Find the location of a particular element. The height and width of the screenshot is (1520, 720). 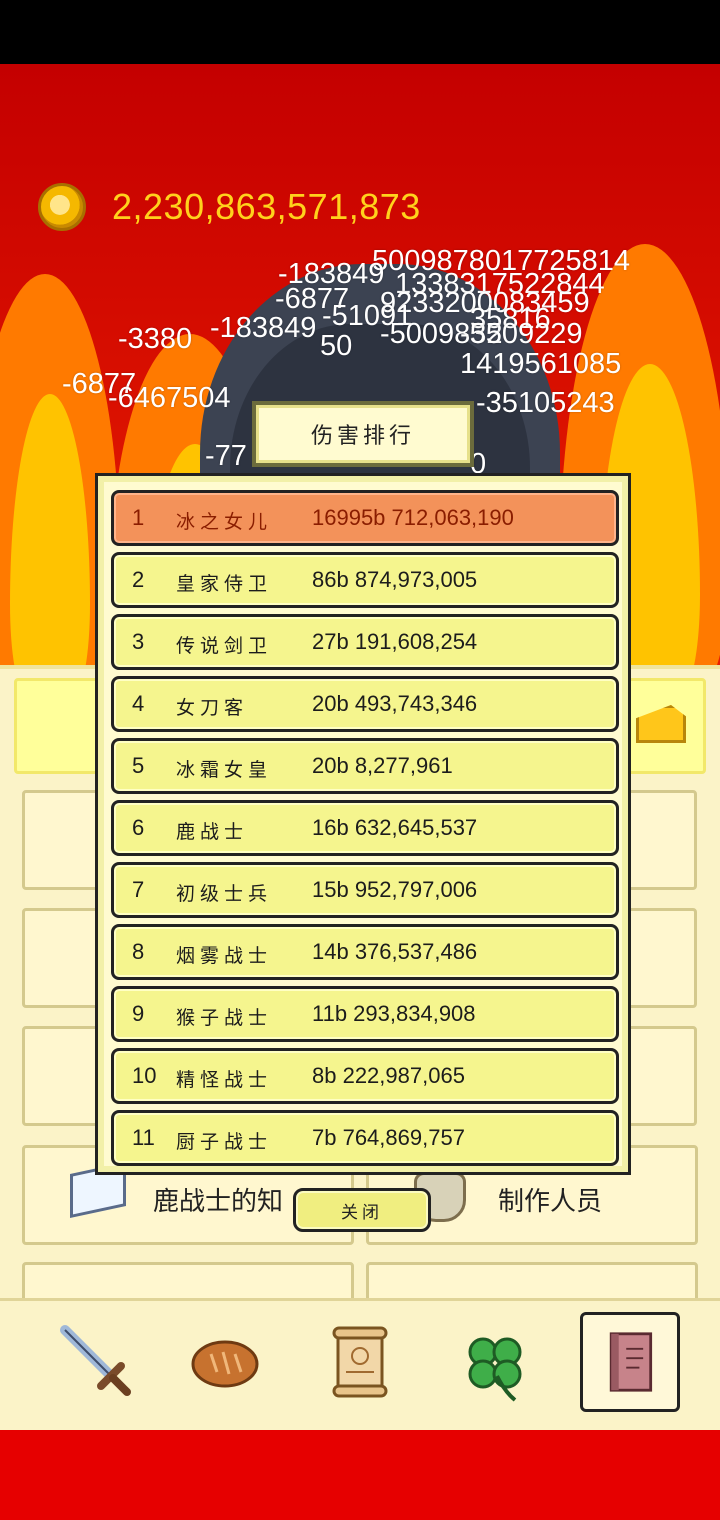

book-icon is located at coordinates (631, 1362).